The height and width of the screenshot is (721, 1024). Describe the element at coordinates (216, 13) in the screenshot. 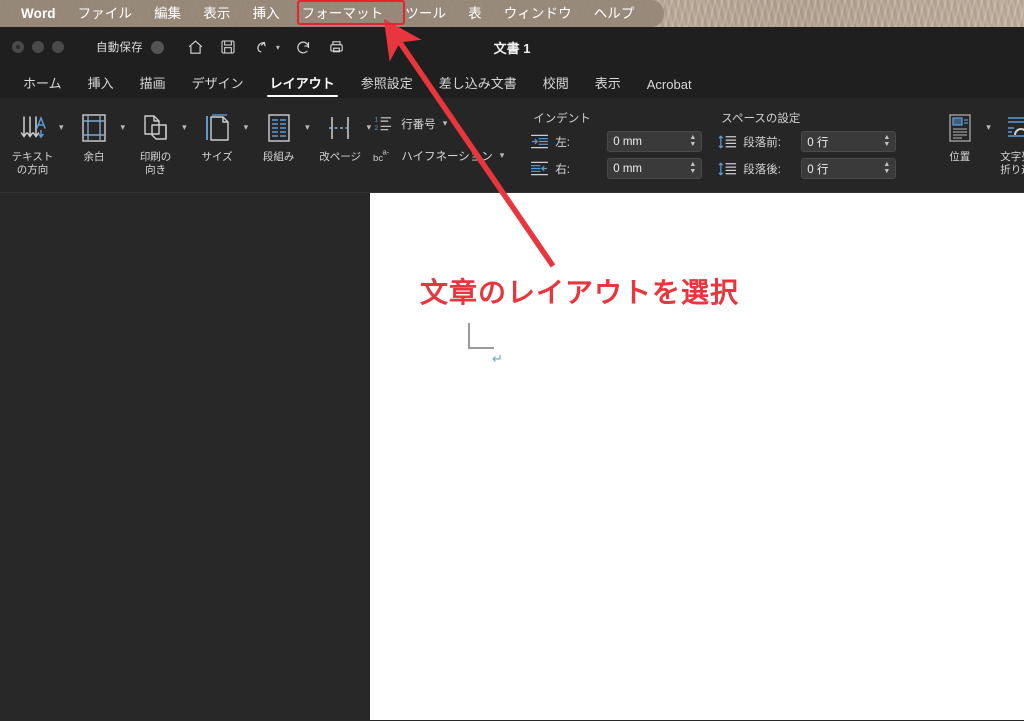

I see `menu-item-view: 表示` at that location.